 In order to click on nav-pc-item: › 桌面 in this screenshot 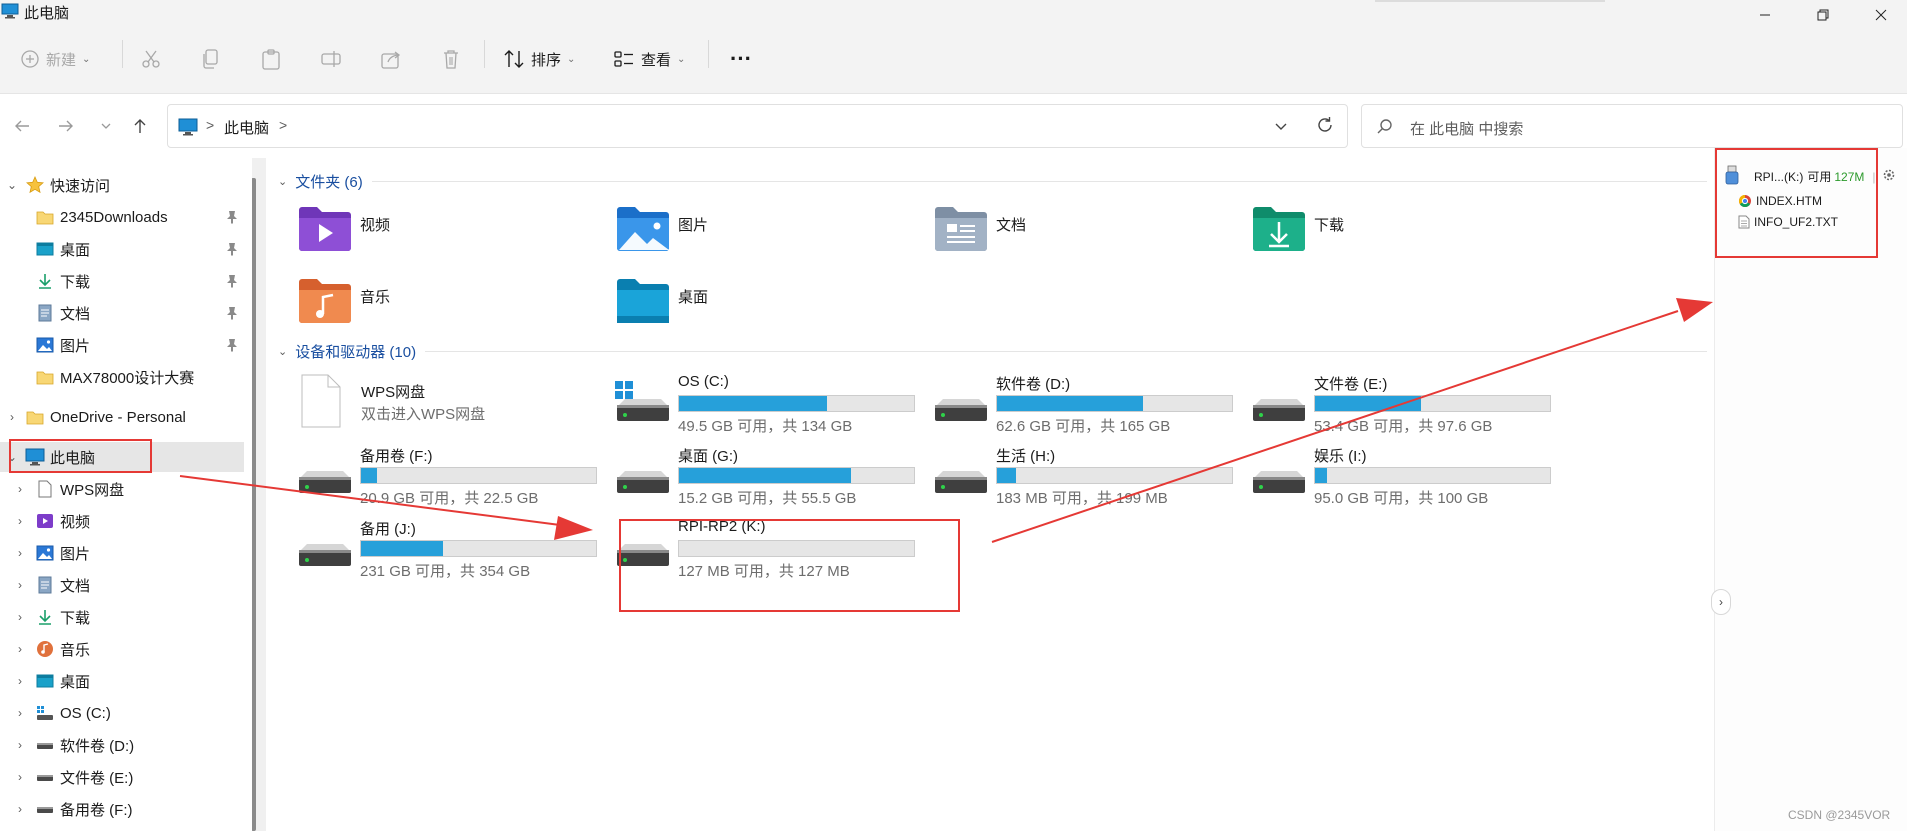, I will do `click(122, 681)`.